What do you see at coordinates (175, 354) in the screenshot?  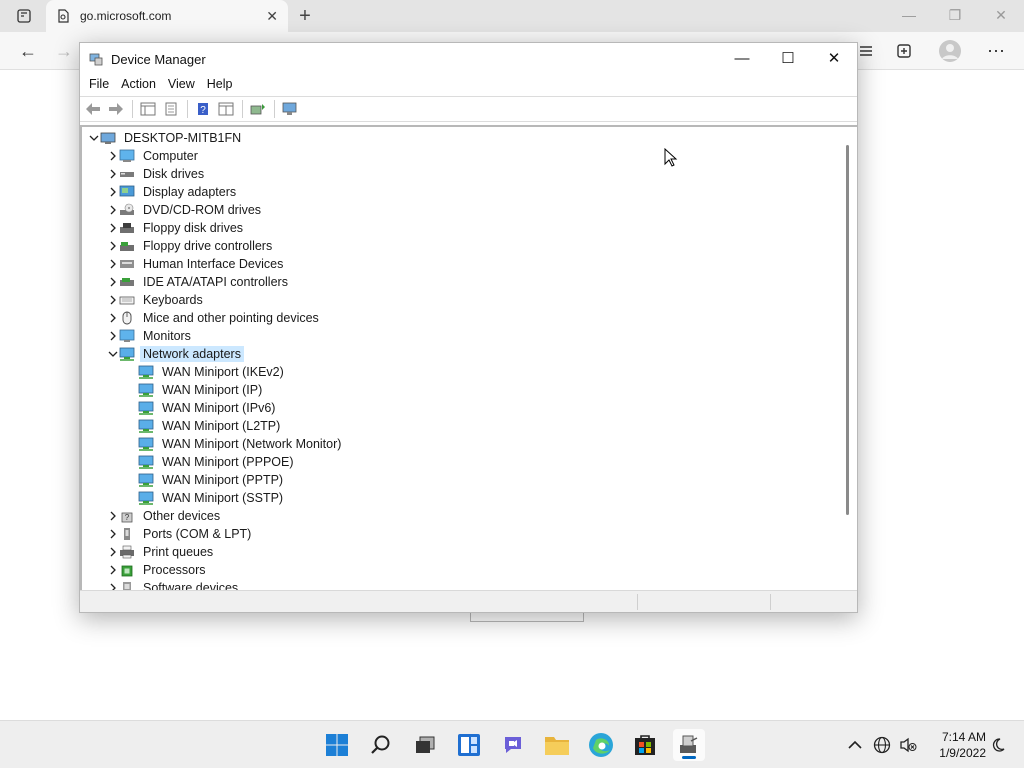 I see `tree-category-item: Network adapters` at bounding box center [175, 354].